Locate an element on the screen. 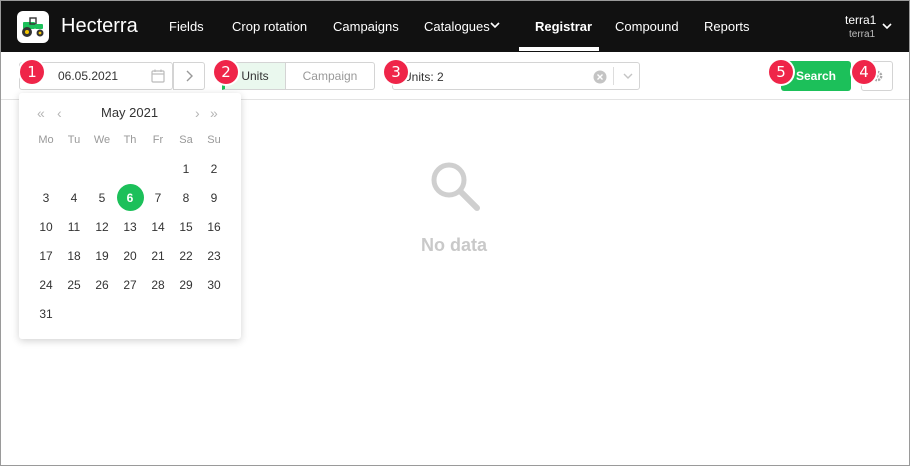 This screenshot has width=910, height=466. calendar-day: 8 is located at coordinates (186, 197).